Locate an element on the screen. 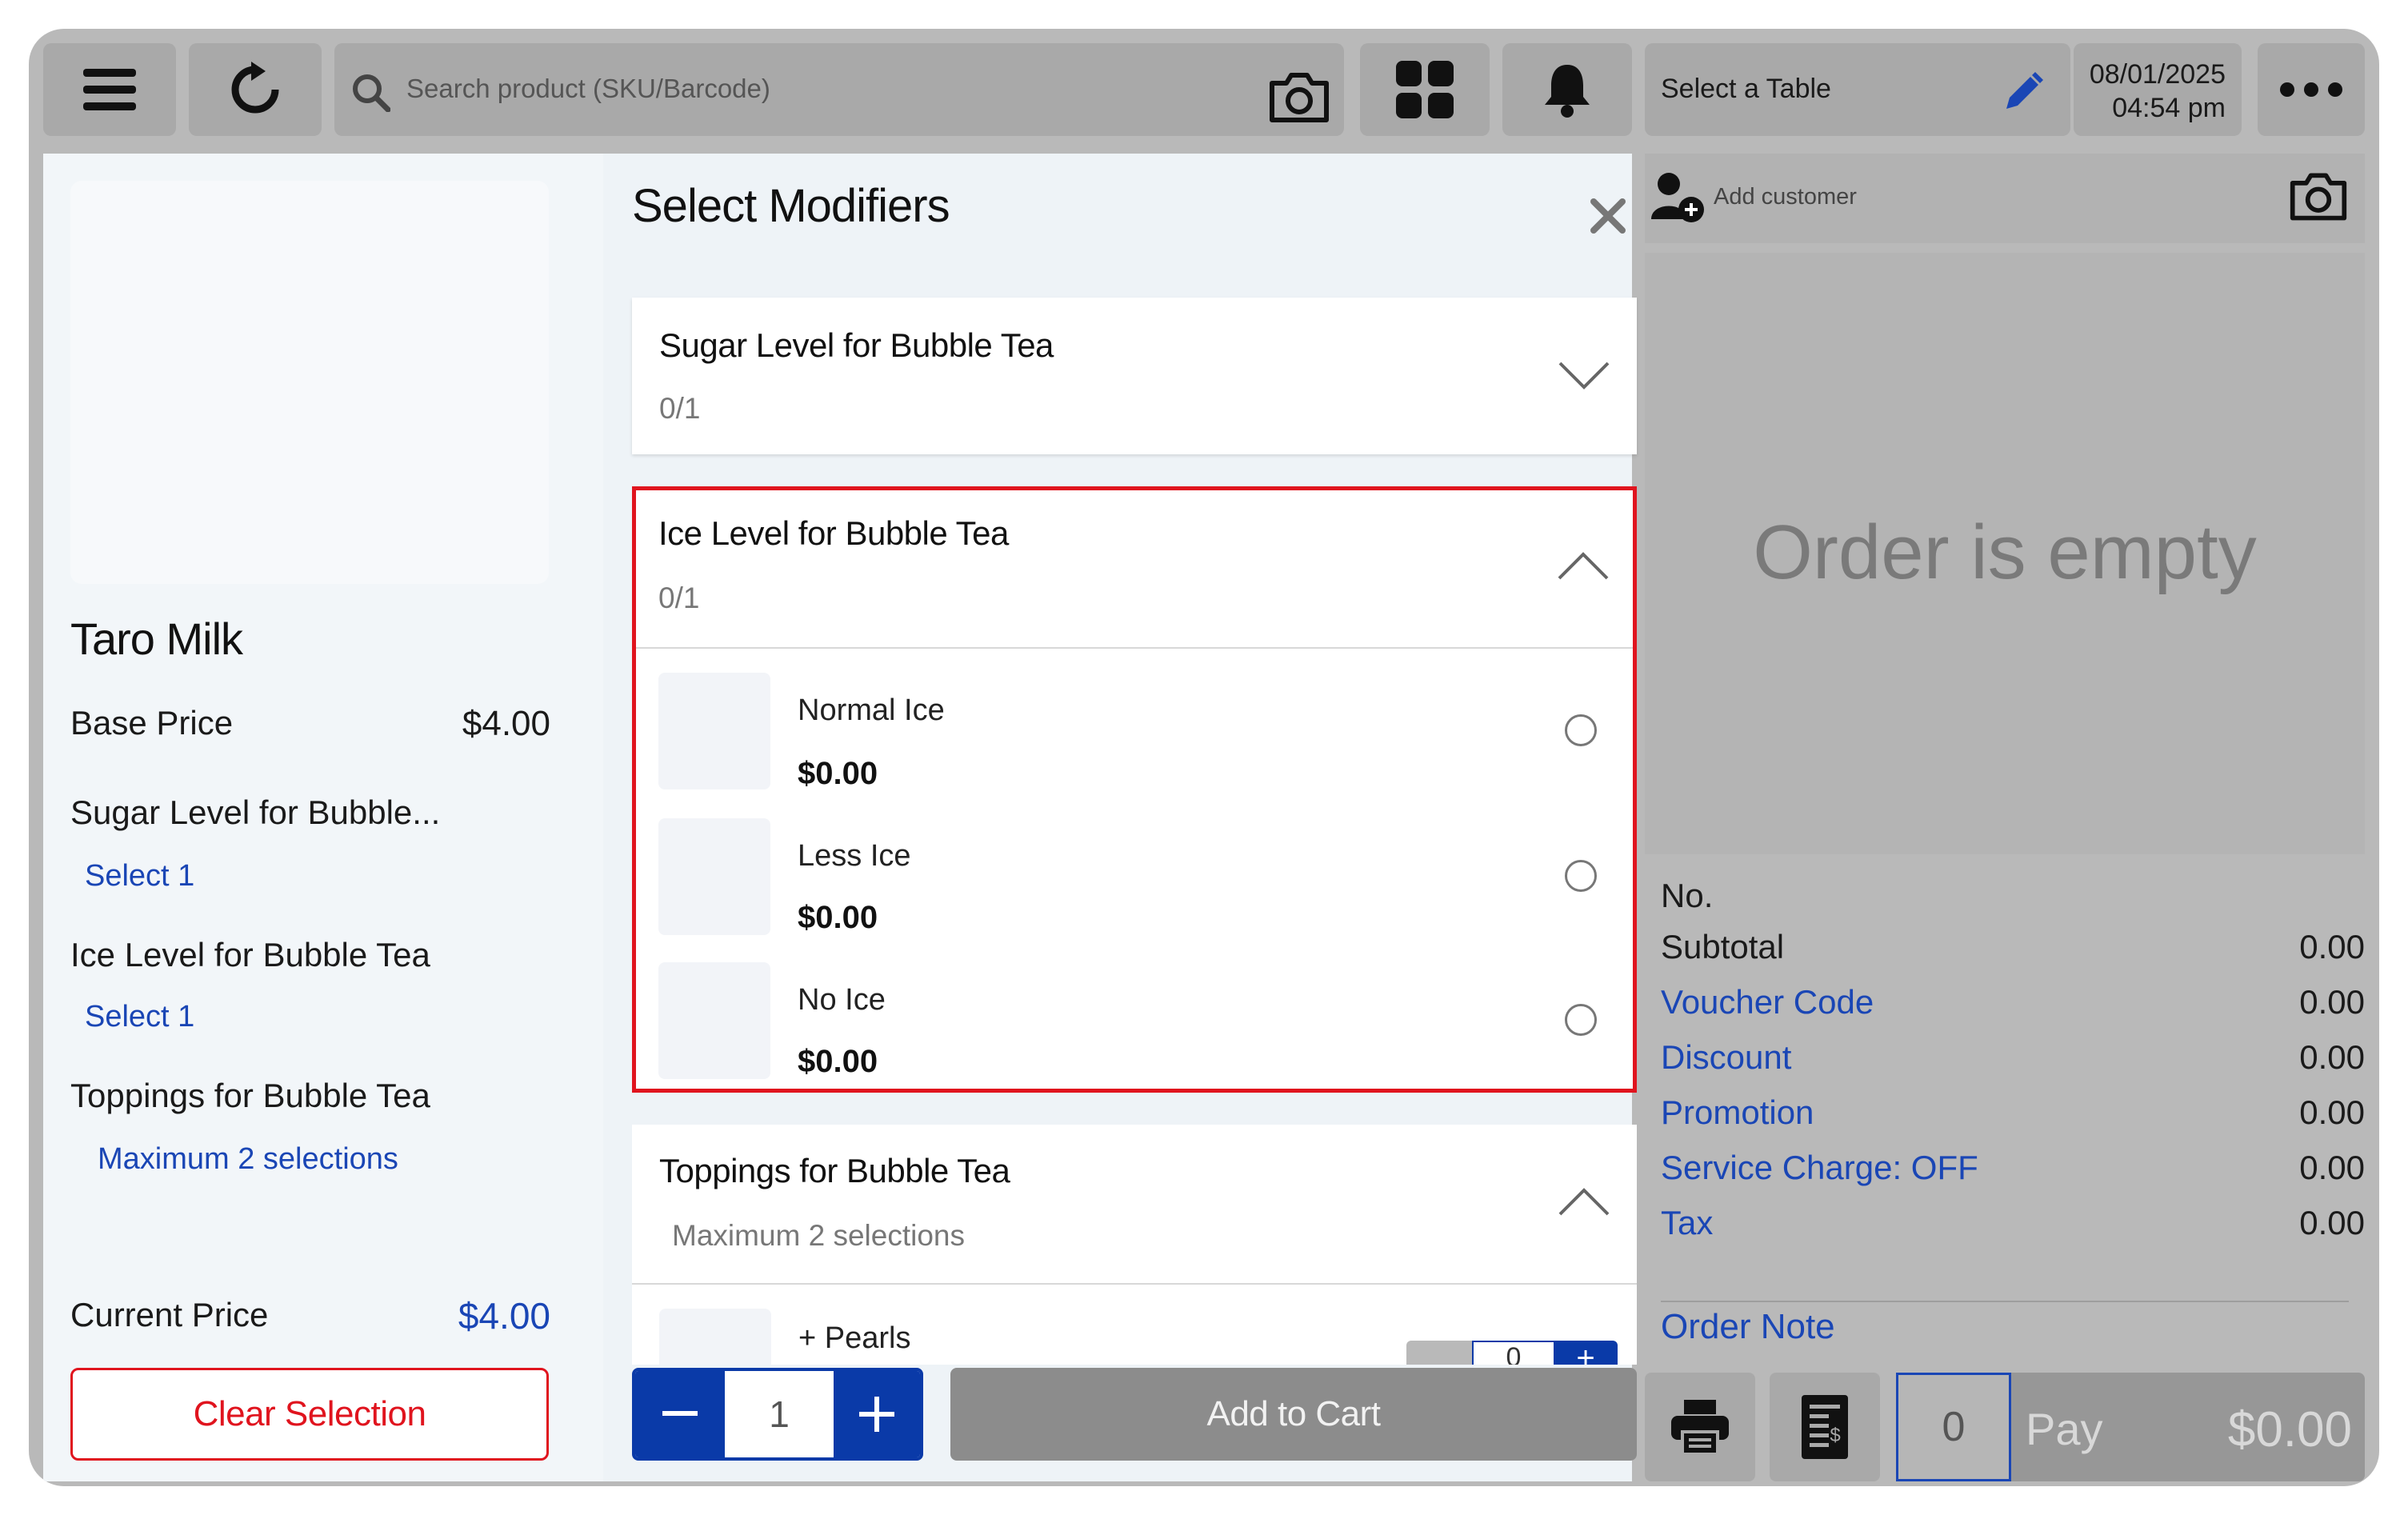  menu-button is located at coordinates (109, 90).